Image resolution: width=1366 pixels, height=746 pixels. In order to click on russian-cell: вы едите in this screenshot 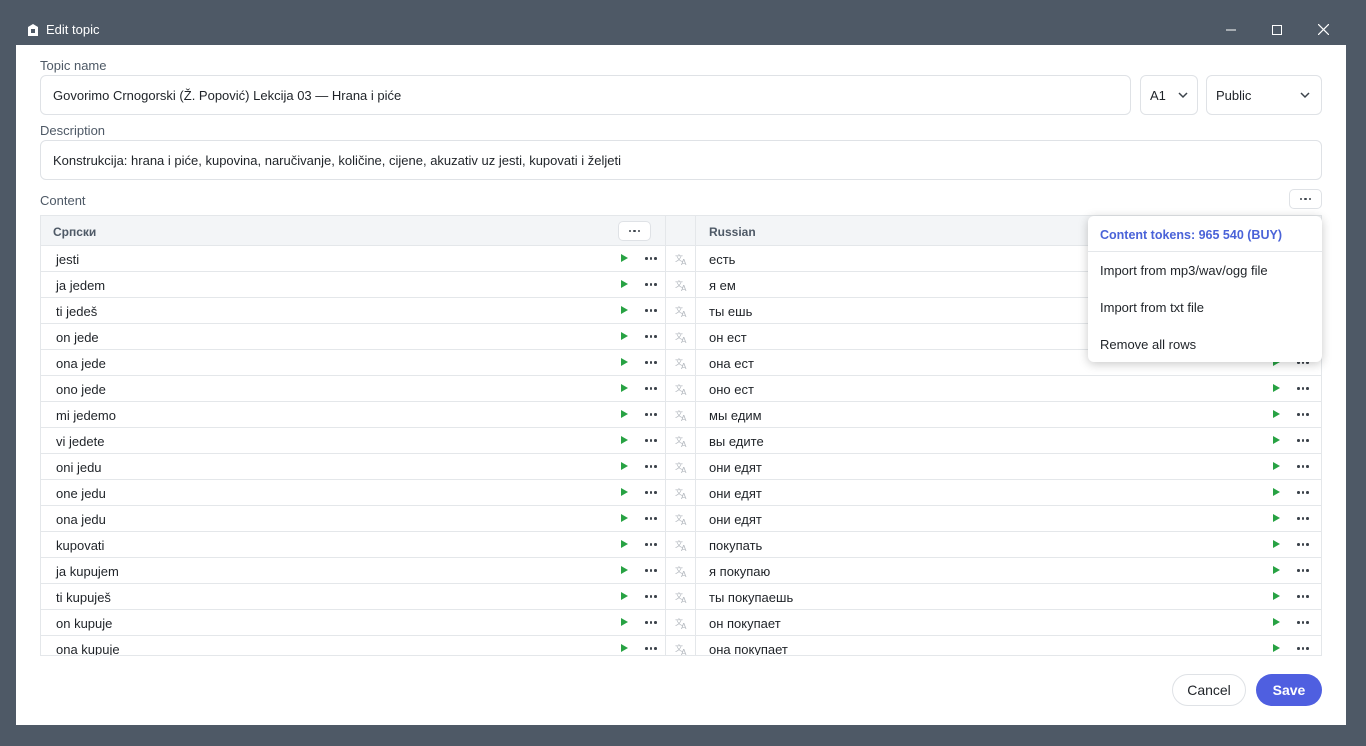, I will do `click(736, 441)`.